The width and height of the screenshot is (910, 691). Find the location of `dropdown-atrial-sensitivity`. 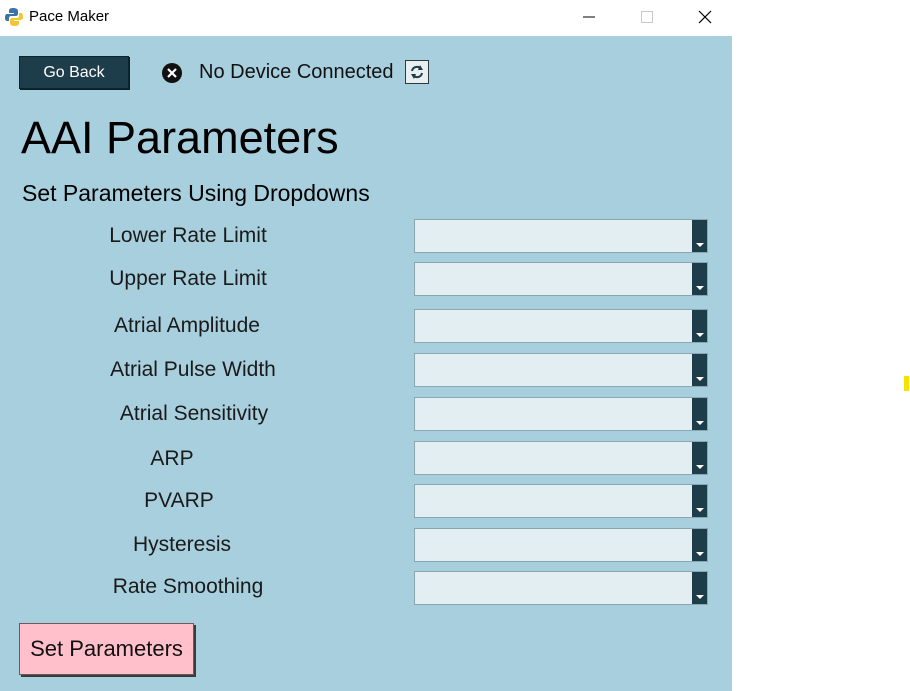

dropdown-atrial-sensitivity is located at coordinates (561, 414).